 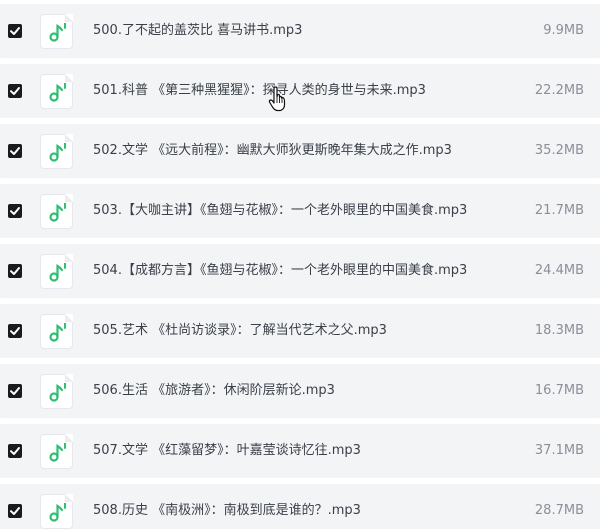 I want to click on file-size: 37.1MB, so click(x=559, y=450).